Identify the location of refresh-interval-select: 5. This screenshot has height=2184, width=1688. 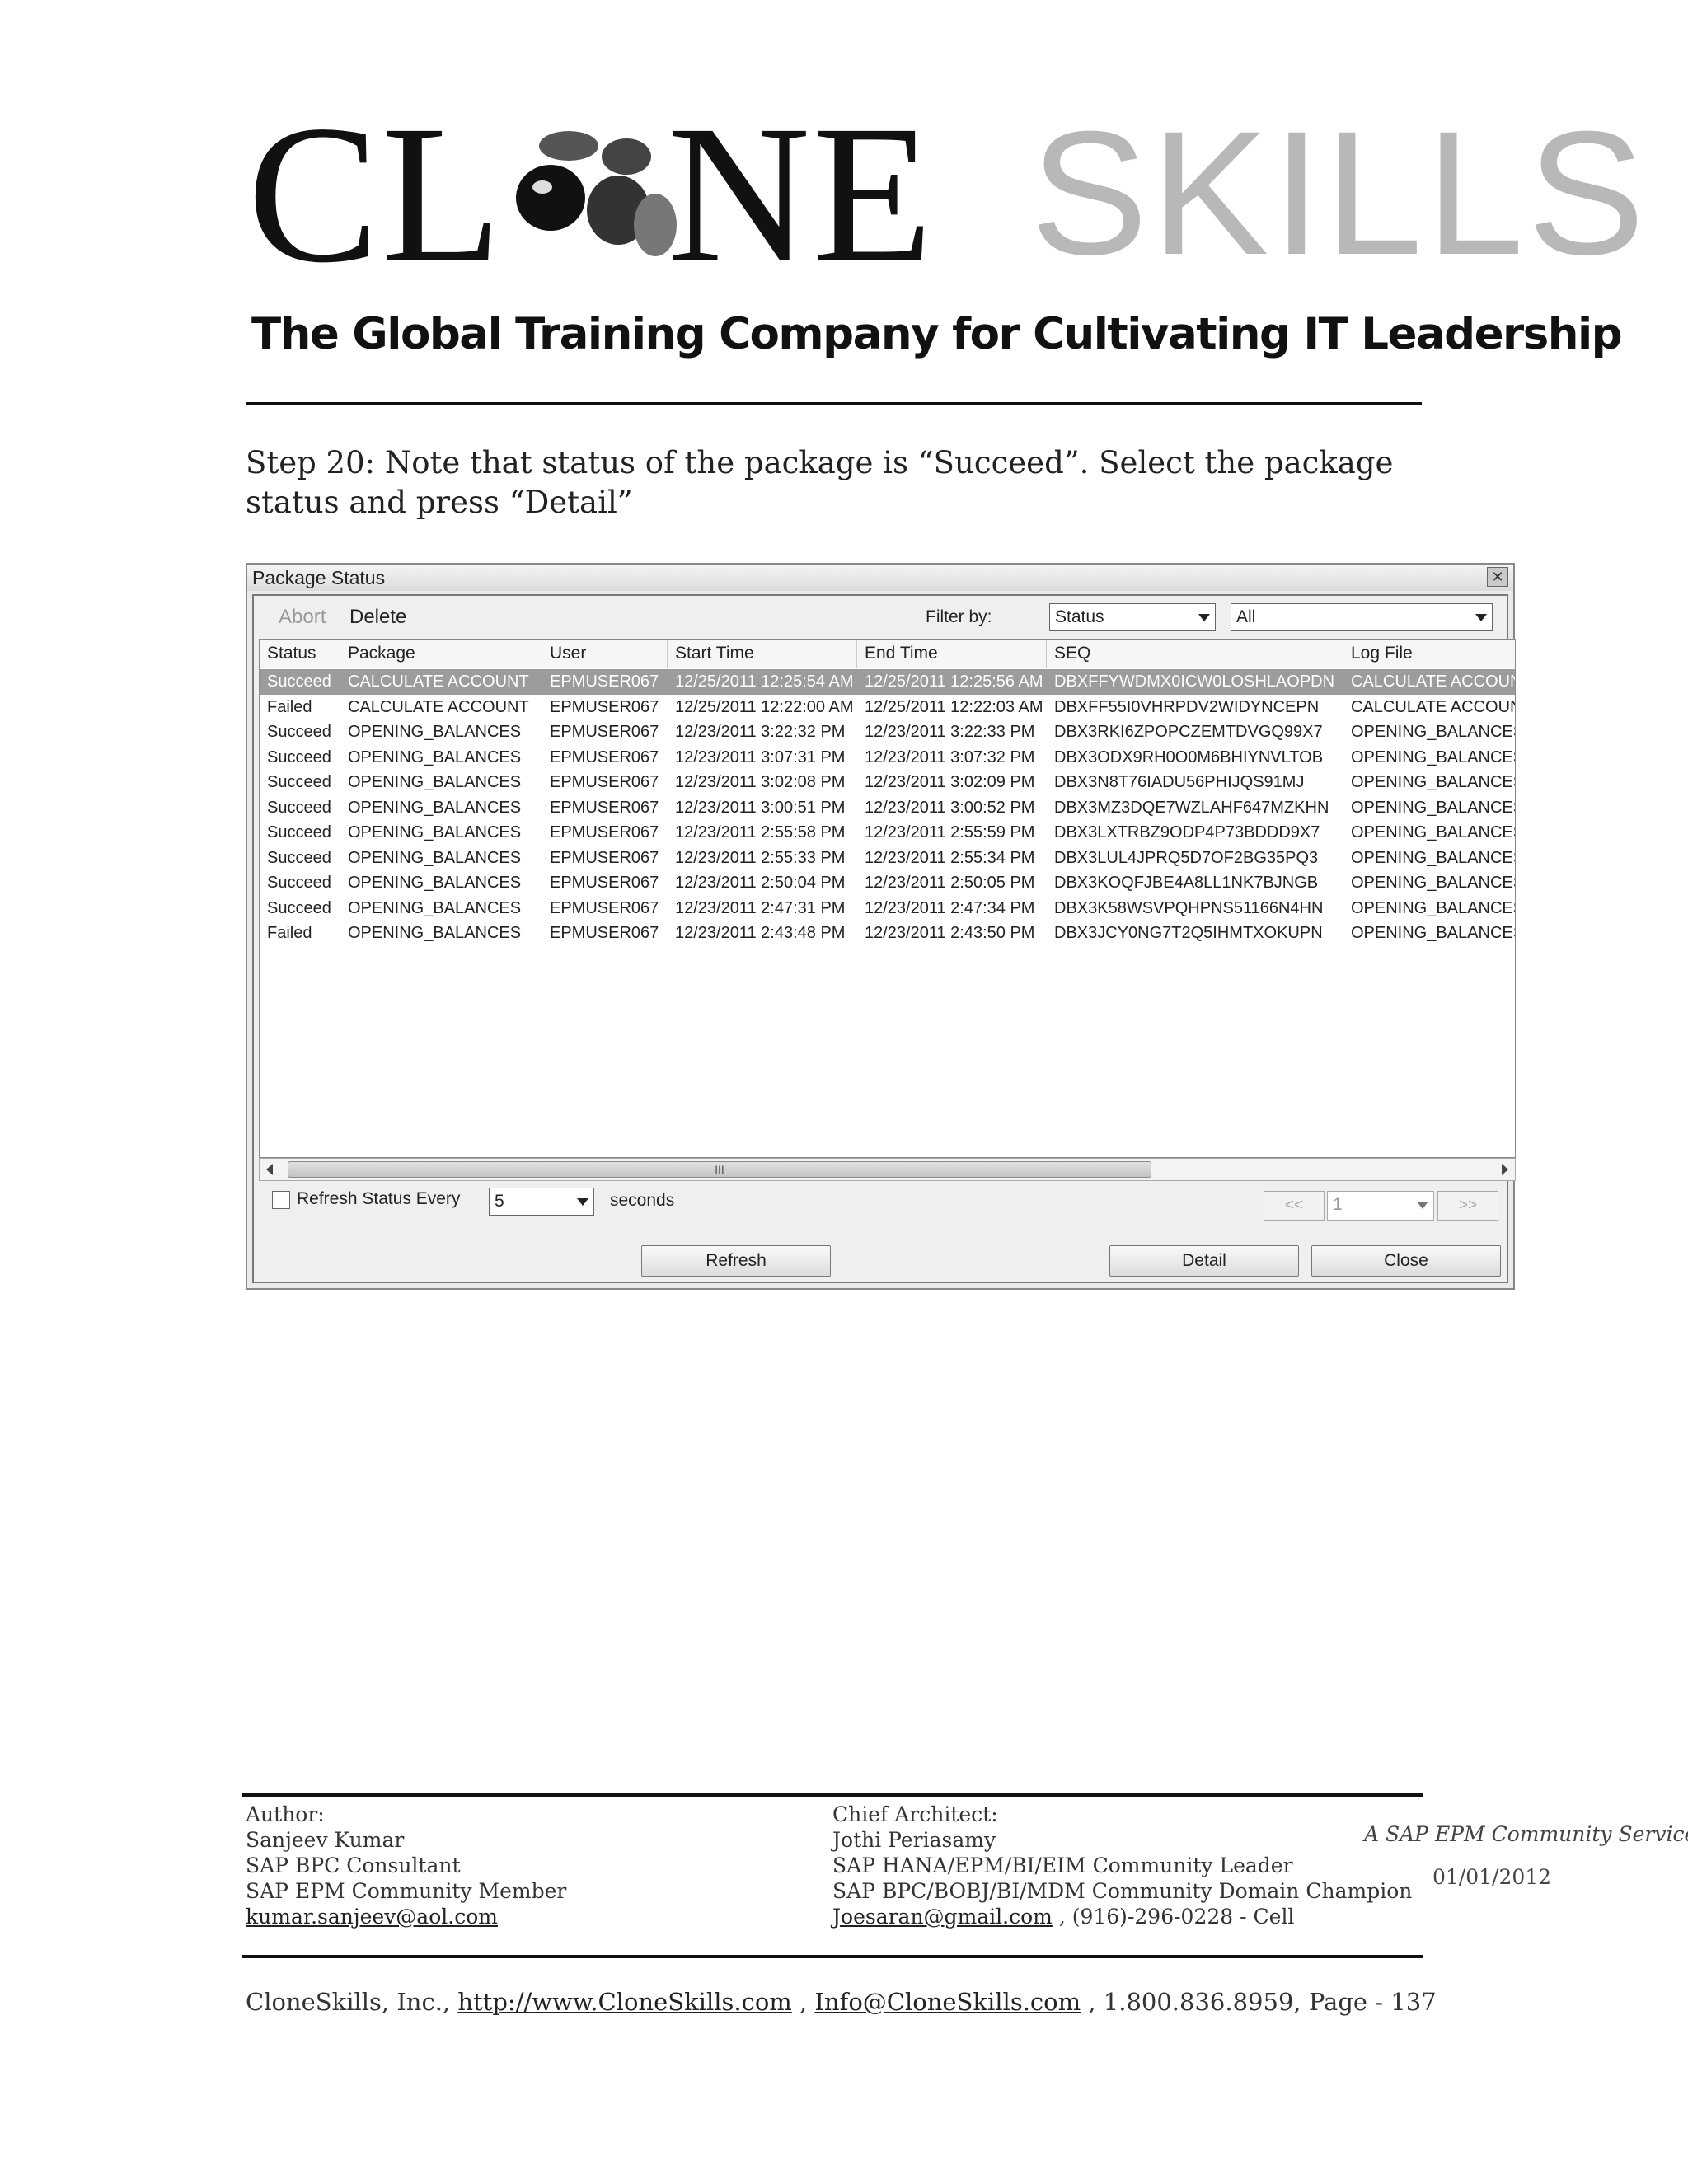
(541, 1202).